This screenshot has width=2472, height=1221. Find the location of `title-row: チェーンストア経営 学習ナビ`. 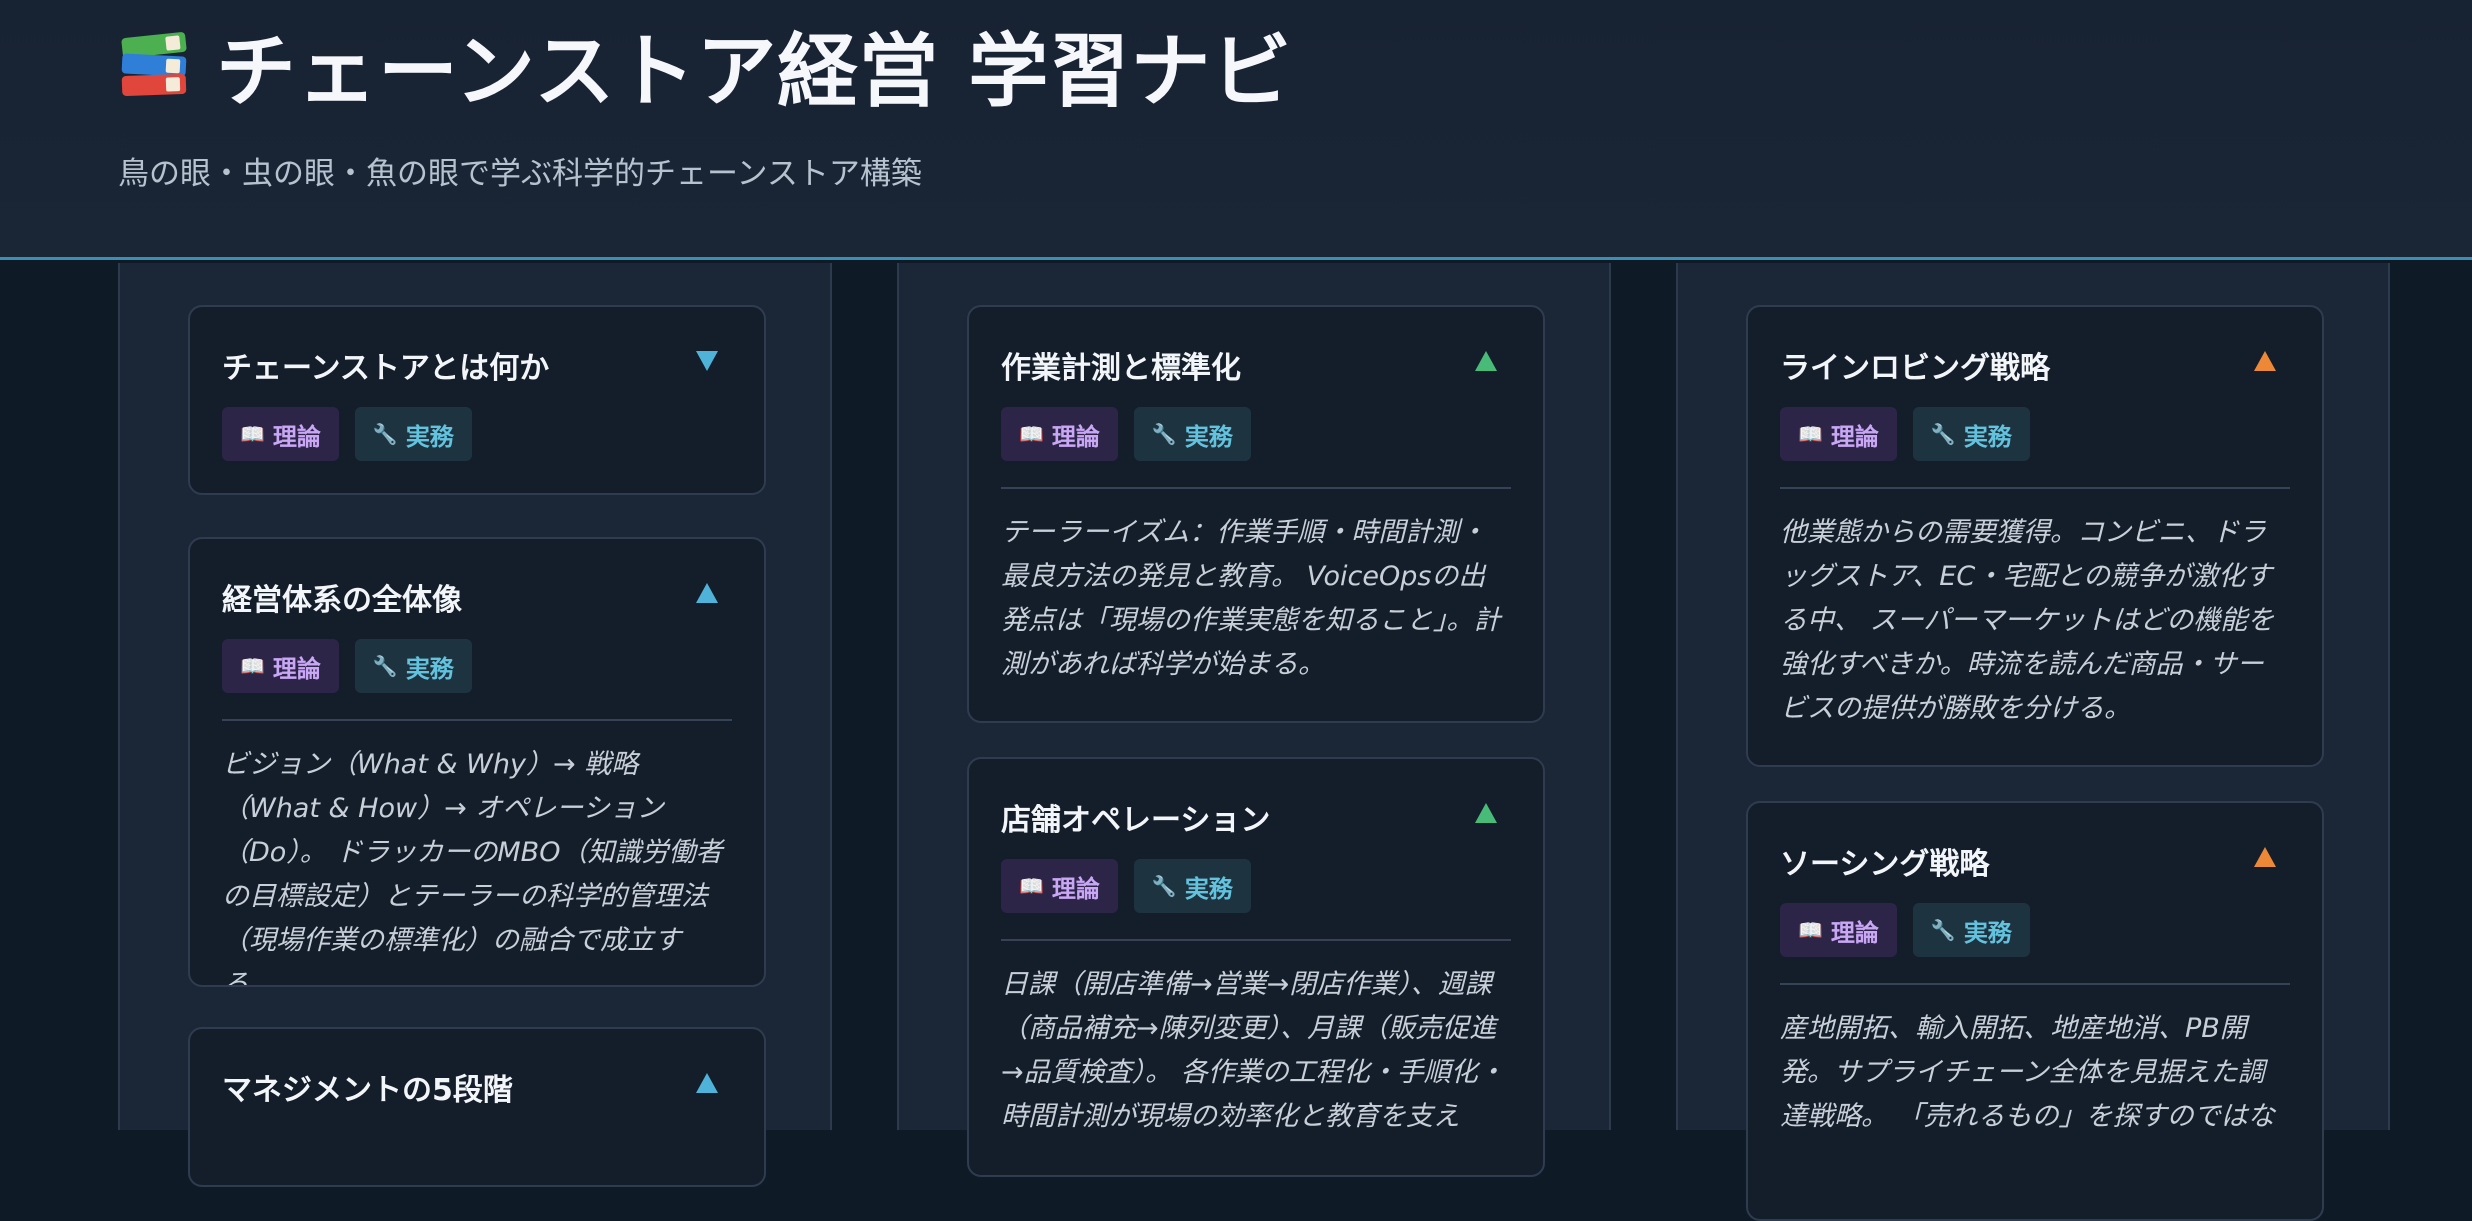

title-row: チェーンストア経営 学習ナビ is located at coordinates (705, 65).